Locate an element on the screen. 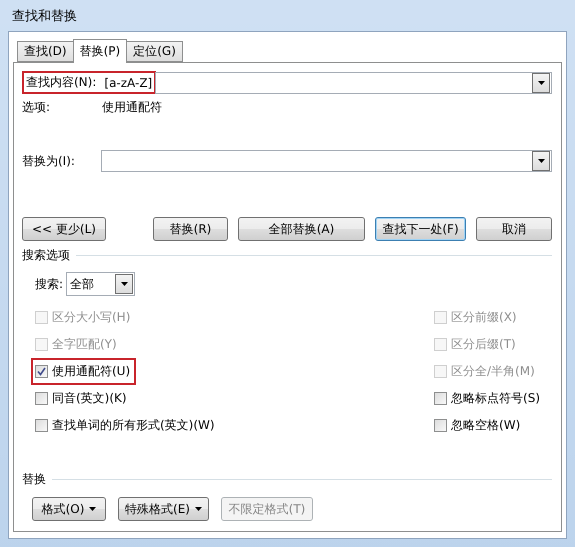 This screenshot has width=575, height=547. replace-field is located at coordinates (326, 161).